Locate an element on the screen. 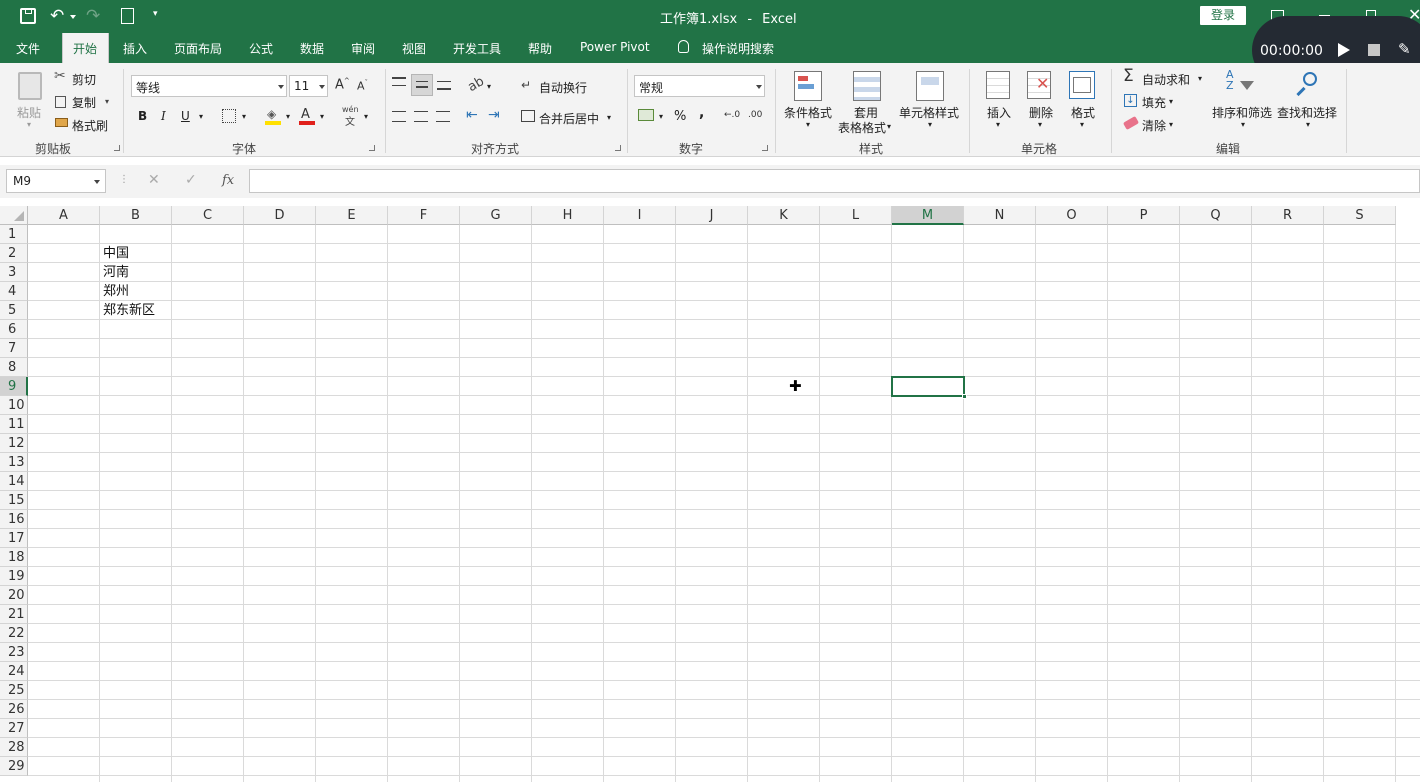  tab-view: 视图 is located at coordinates (414, 48).